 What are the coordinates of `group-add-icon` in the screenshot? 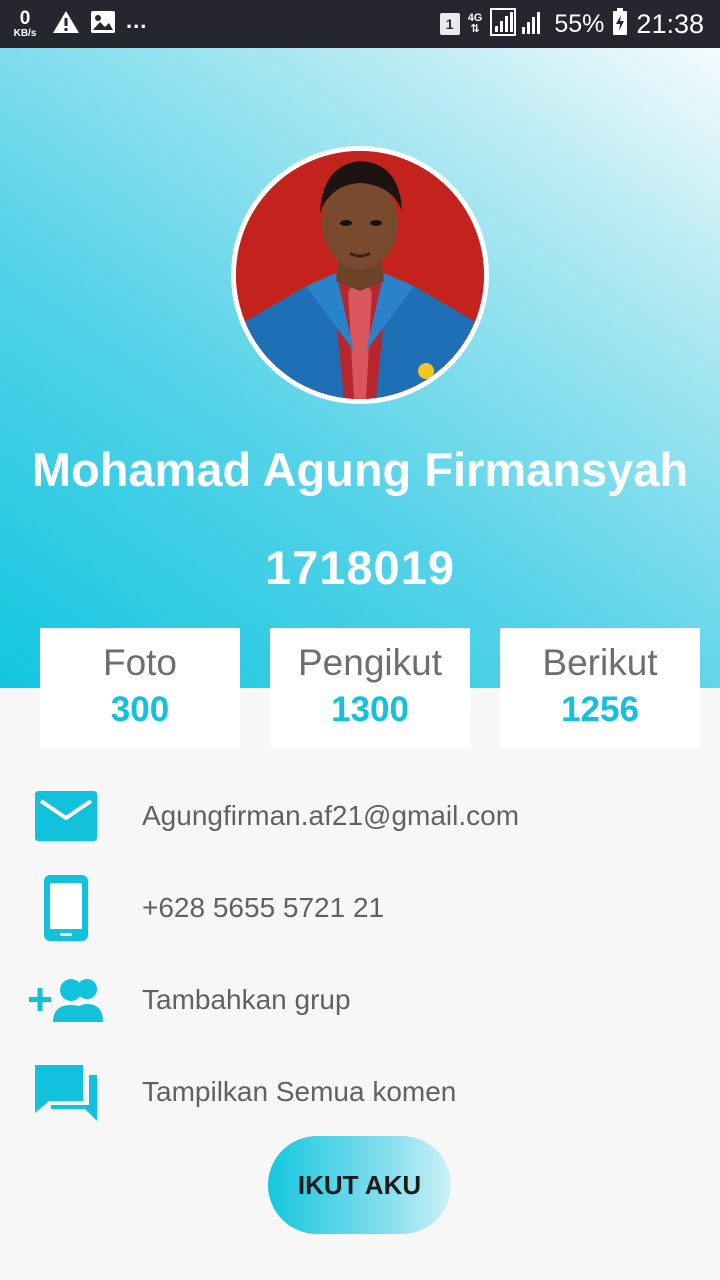 It's located at (66, 1000).